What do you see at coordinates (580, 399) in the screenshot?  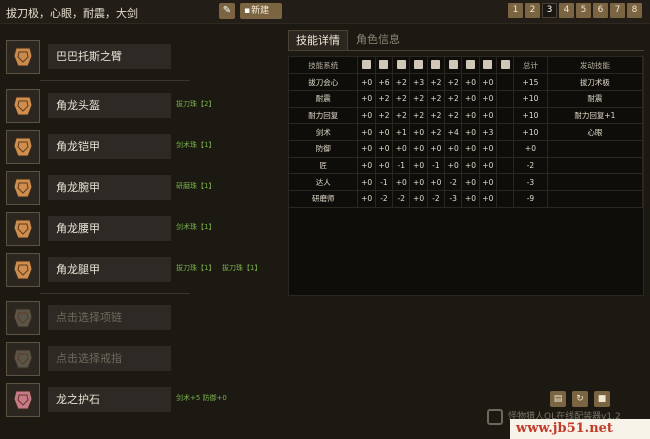 I see `refresh-icon: ↻` at bounding box center [580, 399].